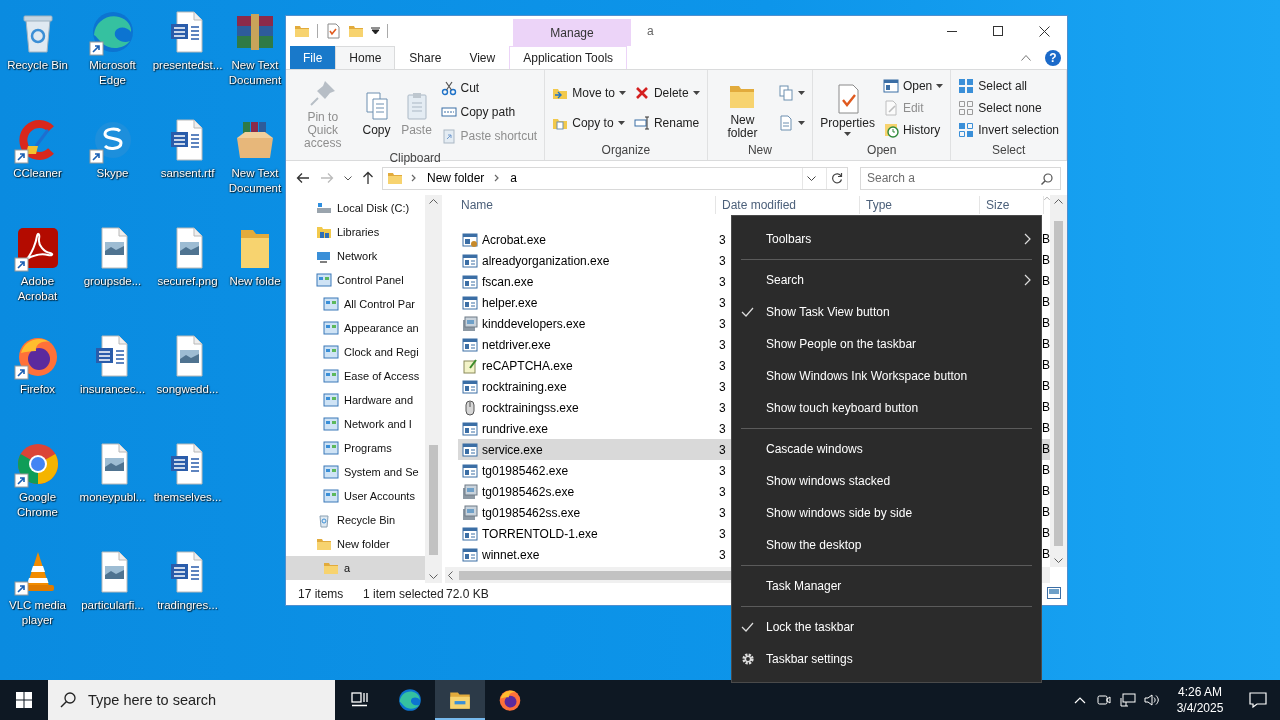 This screenshot has width=1280, height=720. Describe the element at coordinates (847, 108) in the screenshot. I see `properties-button: Properties` at that location.